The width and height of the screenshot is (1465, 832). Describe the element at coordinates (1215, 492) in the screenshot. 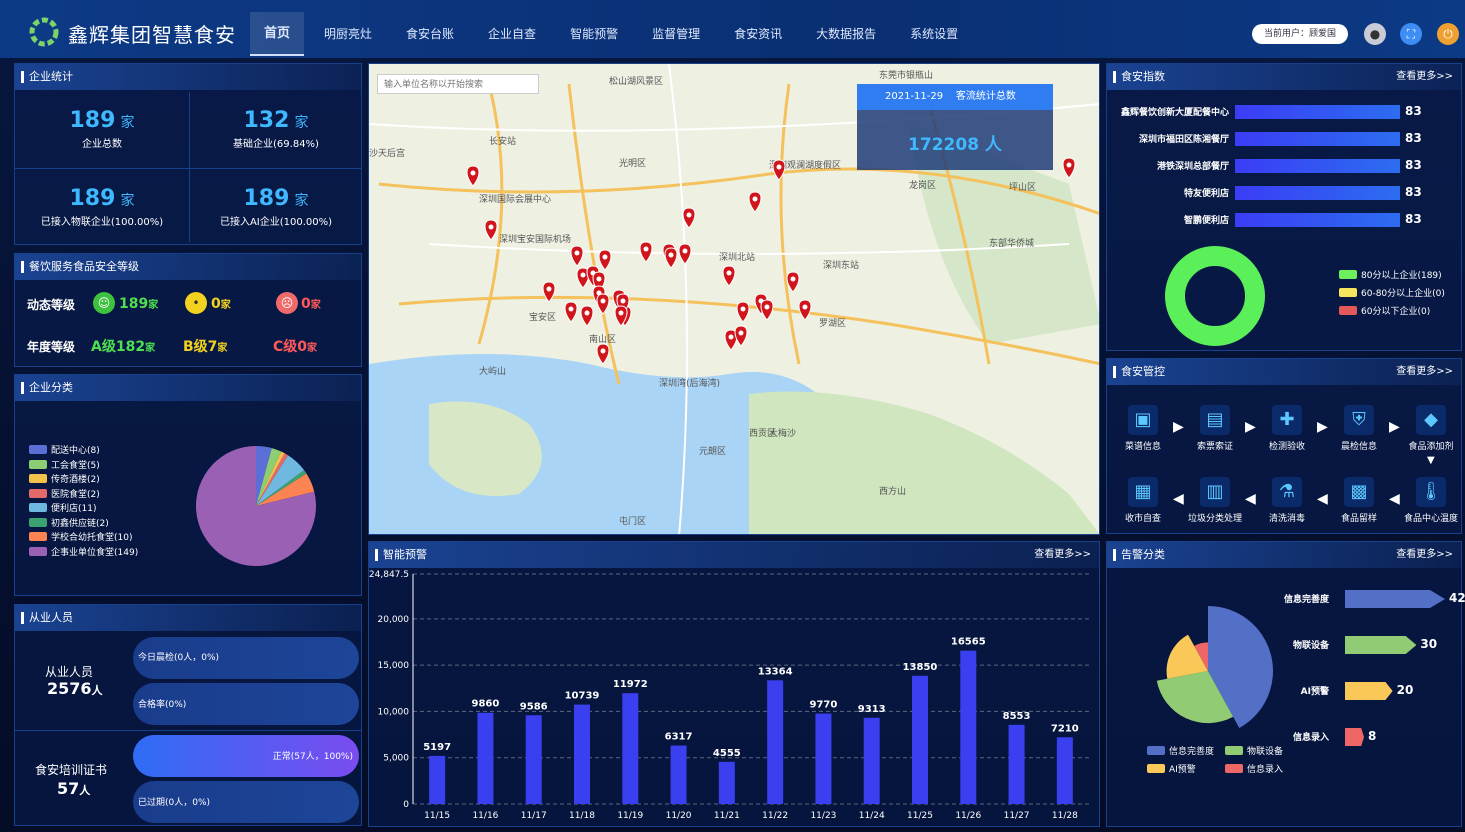

I see `control-icon: ▥` at that location.